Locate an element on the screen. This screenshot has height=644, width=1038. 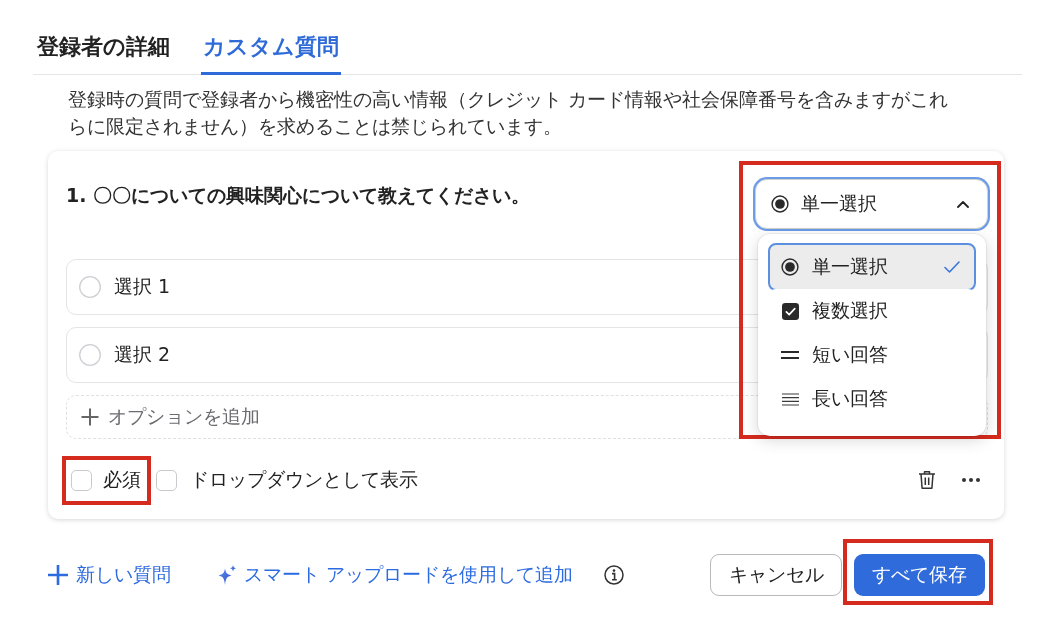
four-lines-icon is located at coordinates (790, 399).